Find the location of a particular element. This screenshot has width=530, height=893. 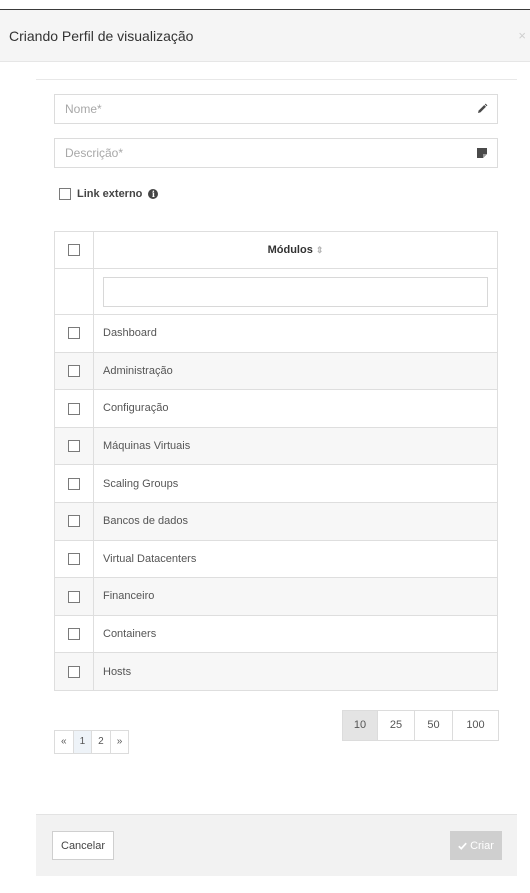

module-name: Virtual Datacenters is located at coordinates (295, 559).